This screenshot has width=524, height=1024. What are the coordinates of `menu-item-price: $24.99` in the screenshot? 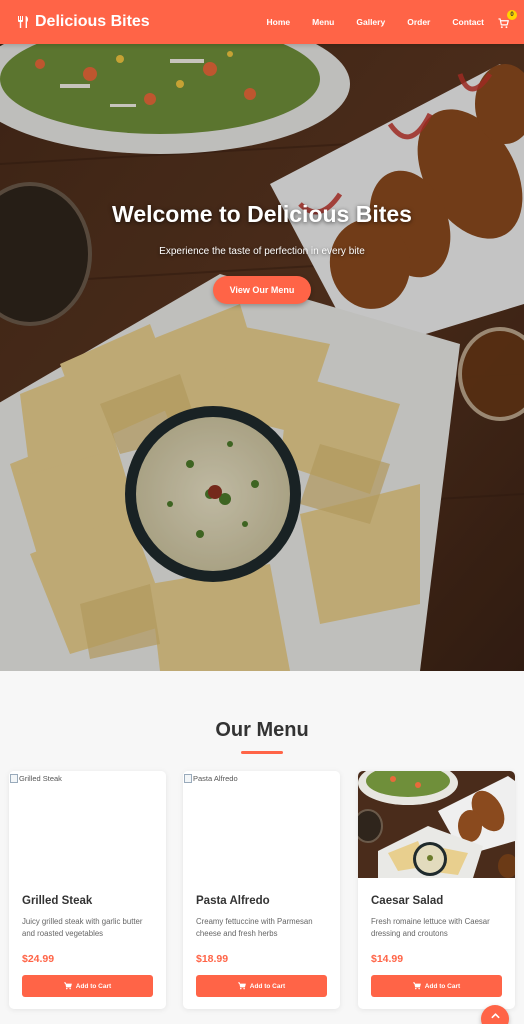 It's located at (38, 959).